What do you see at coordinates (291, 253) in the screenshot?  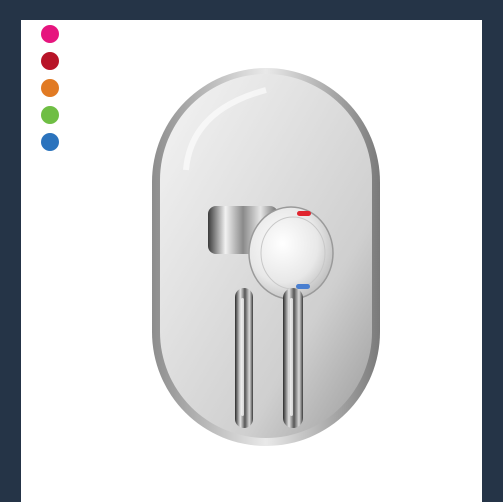 I see `knob-face` at bounding box center [291, 253].